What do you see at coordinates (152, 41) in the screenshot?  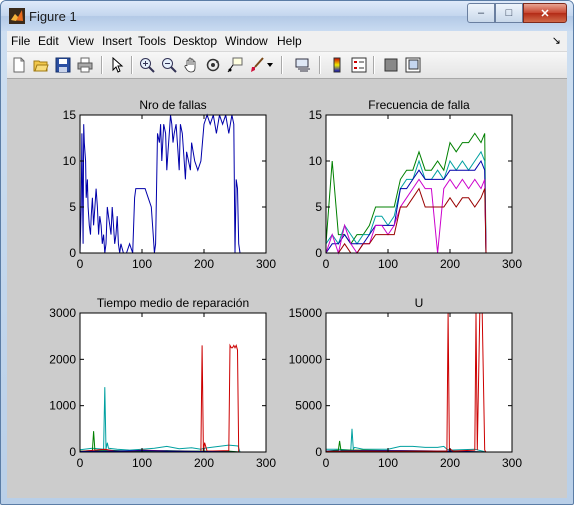 I see `menu-tools: Tools` at bounding box center [152, 41].